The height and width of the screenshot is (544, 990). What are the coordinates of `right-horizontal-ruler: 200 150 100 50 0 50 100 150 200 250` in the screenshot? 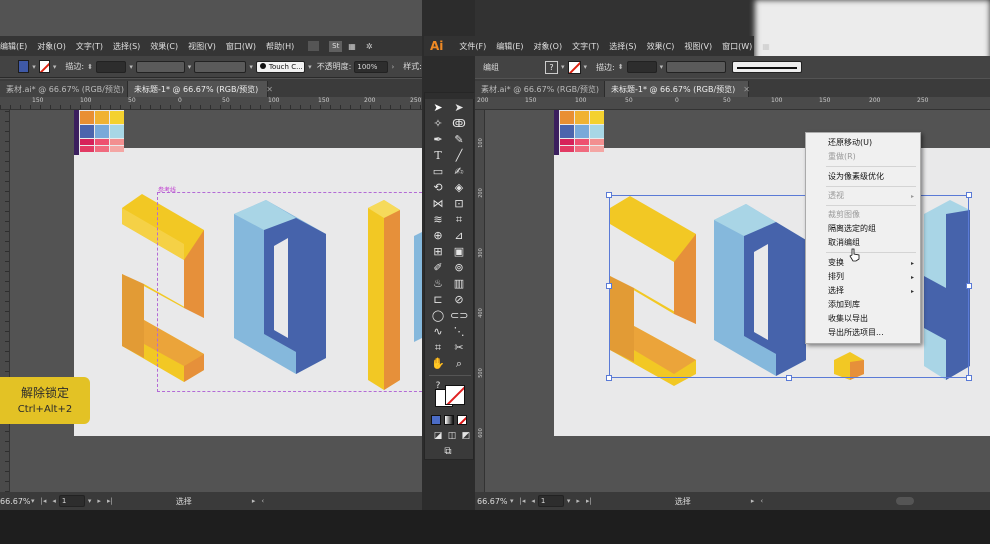 It's located at (732, 103).